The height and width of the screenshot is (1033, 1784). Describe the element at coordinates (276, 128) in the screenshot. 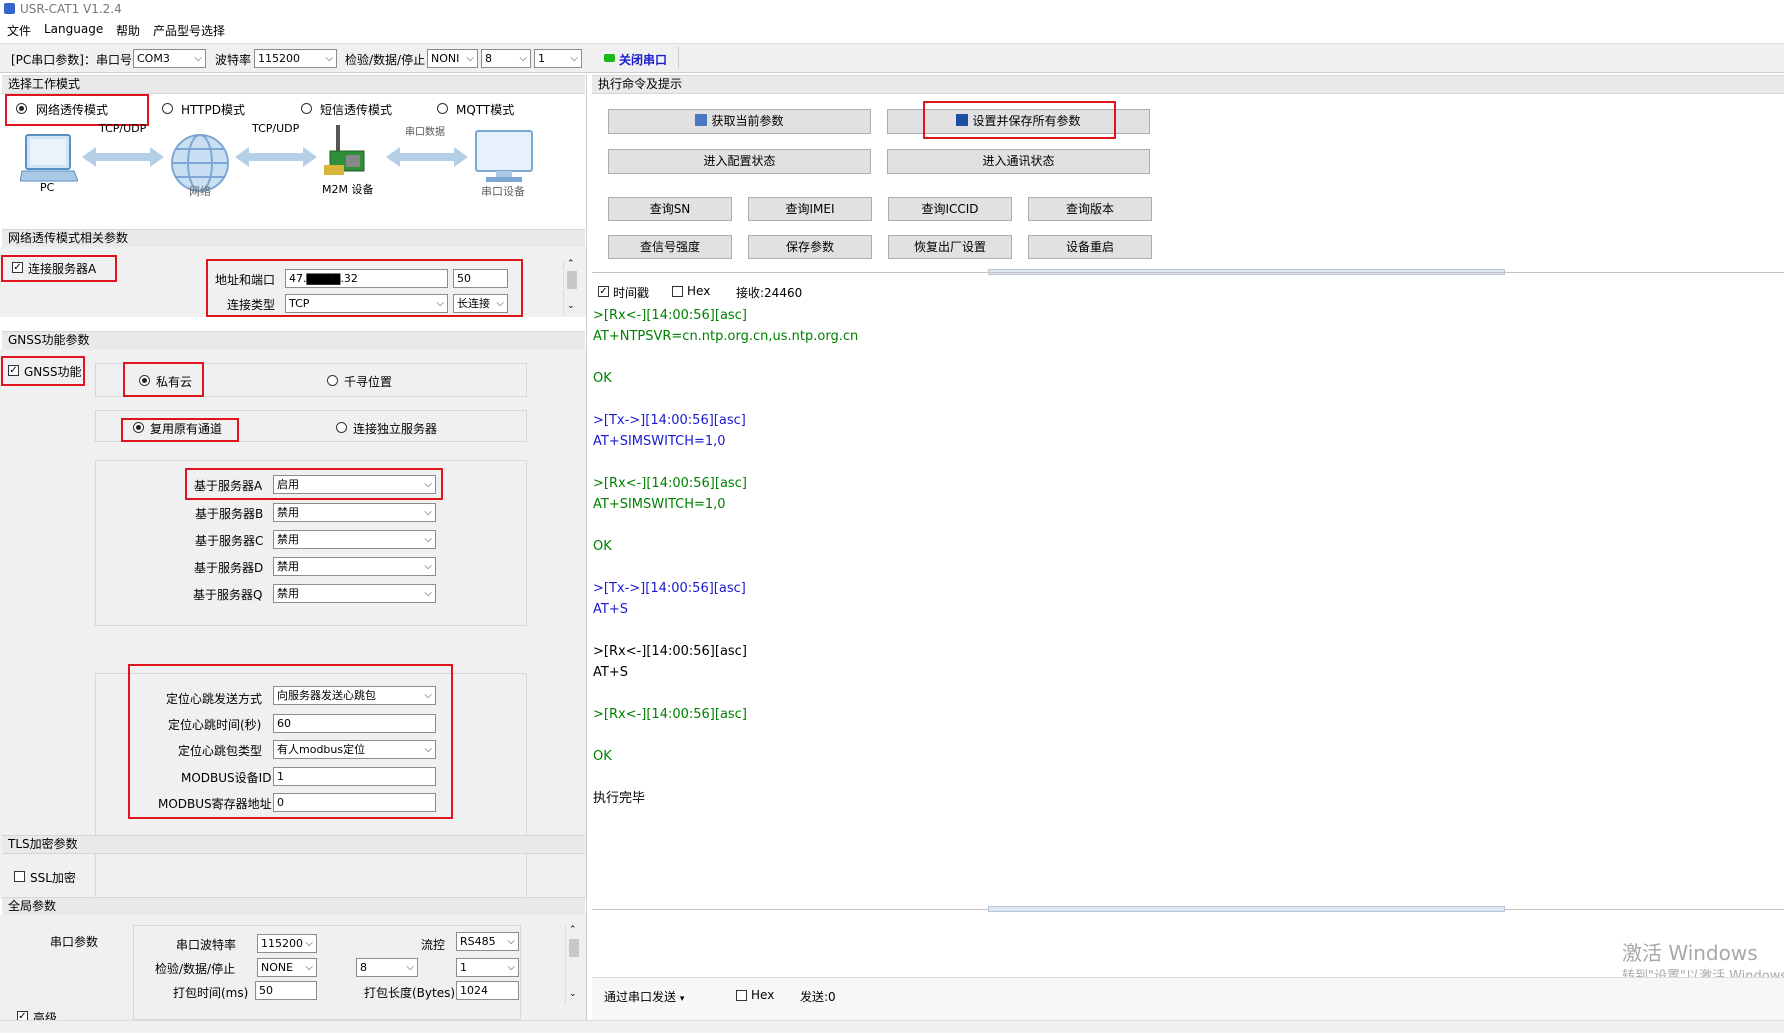

I see `link2-label: TCP/UDP` at that location.